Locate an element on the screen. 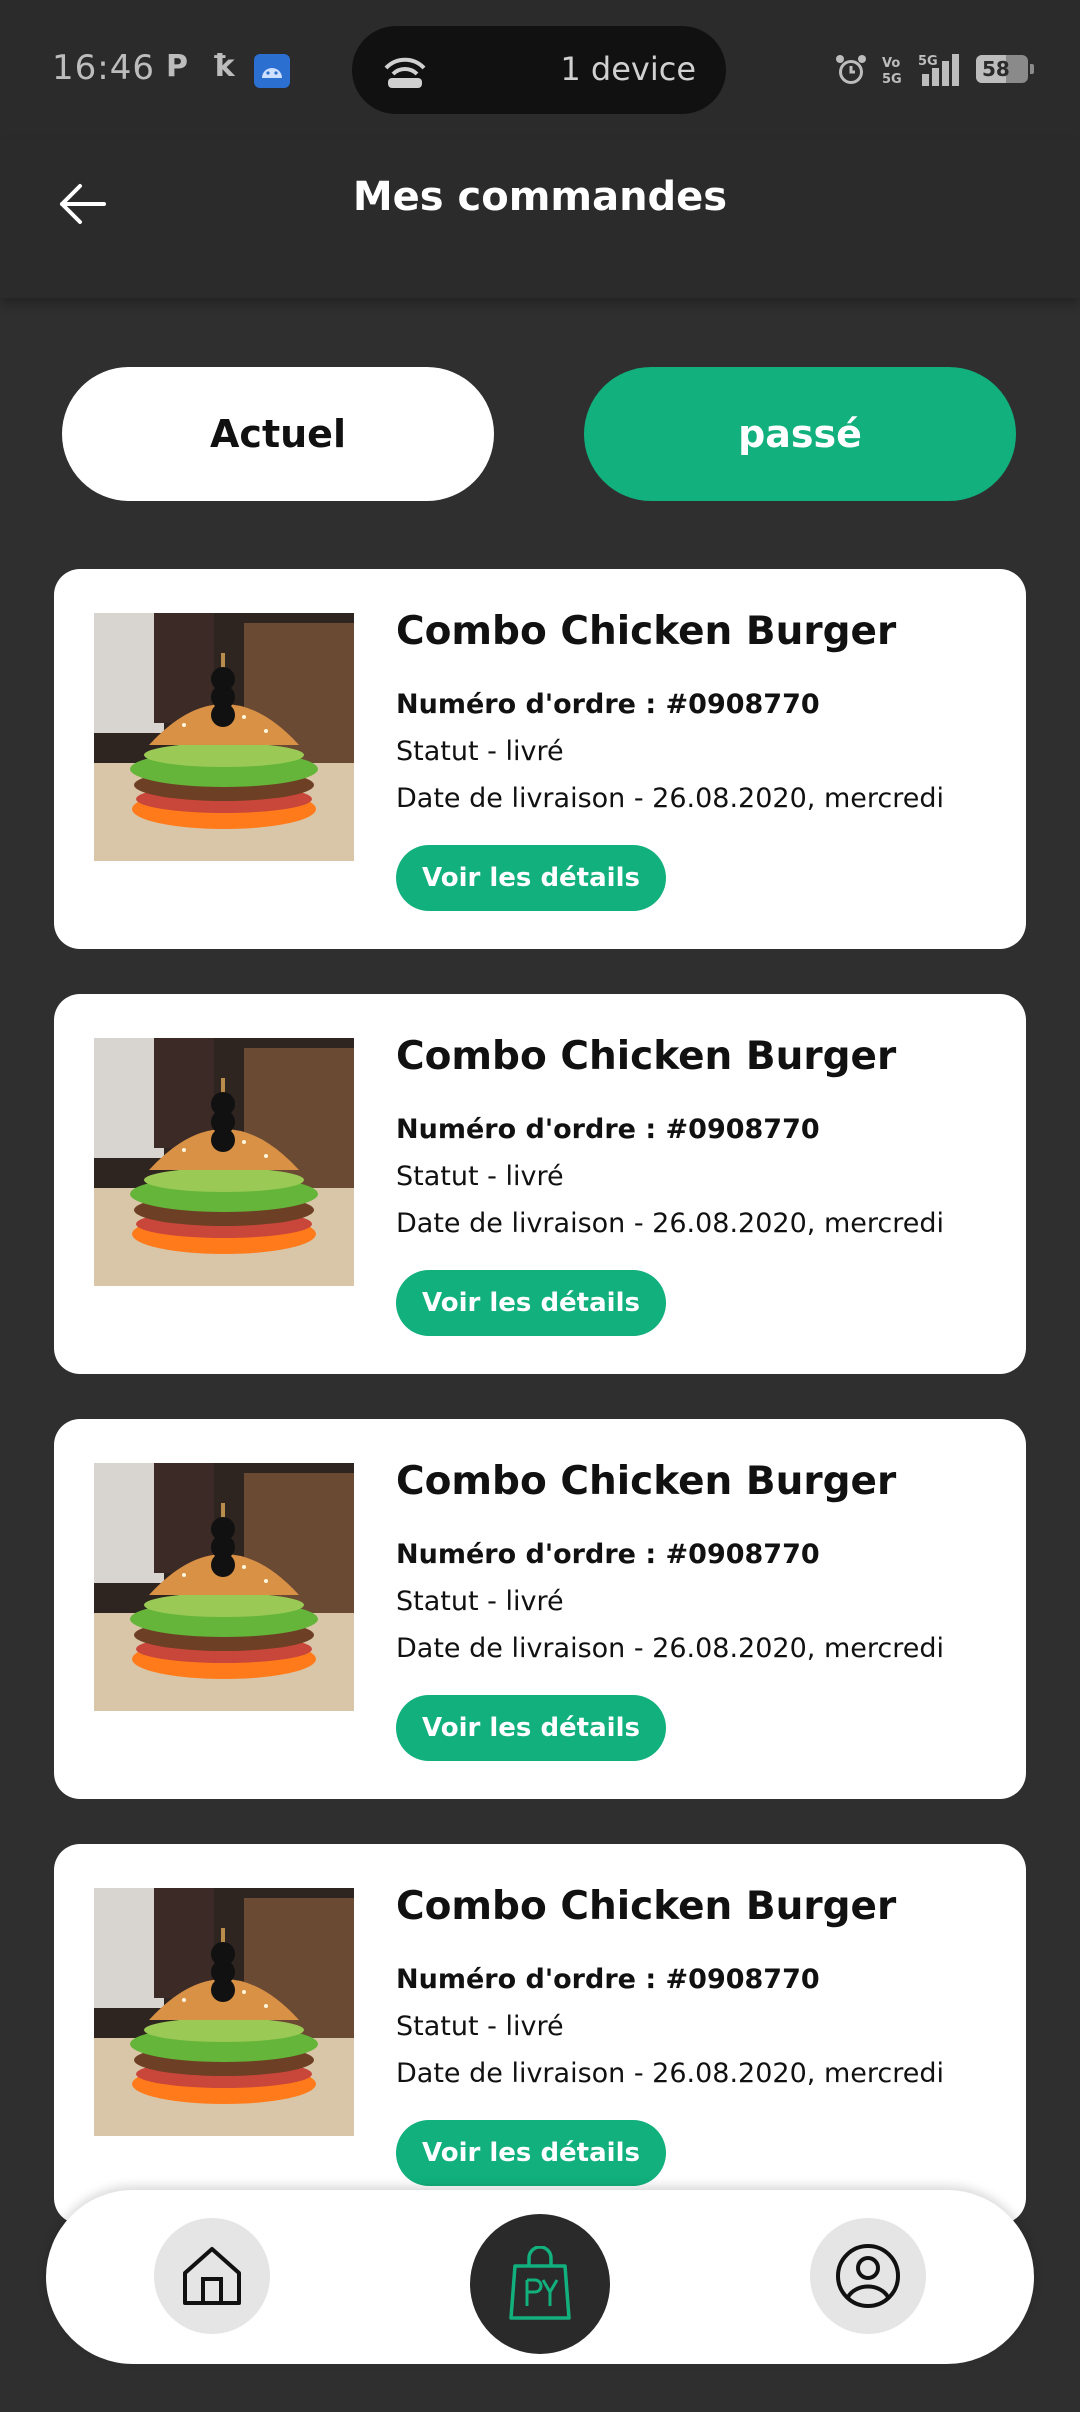 This screenshot has width=1080, height=2412. app-header: Mes commandes is located at coordinates (540, 219).